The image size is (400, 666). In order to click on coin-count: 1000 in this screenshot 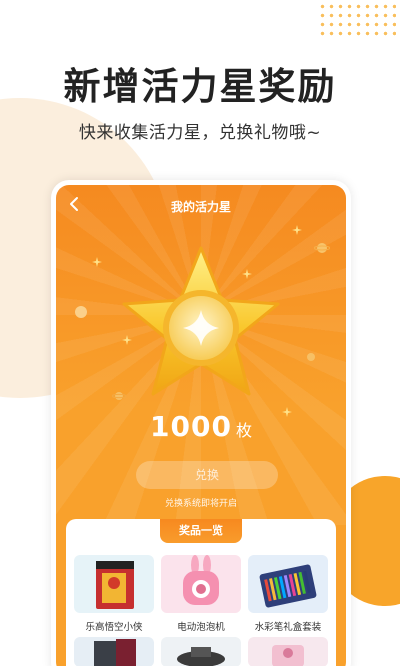, I will do `click(191, 426)`.